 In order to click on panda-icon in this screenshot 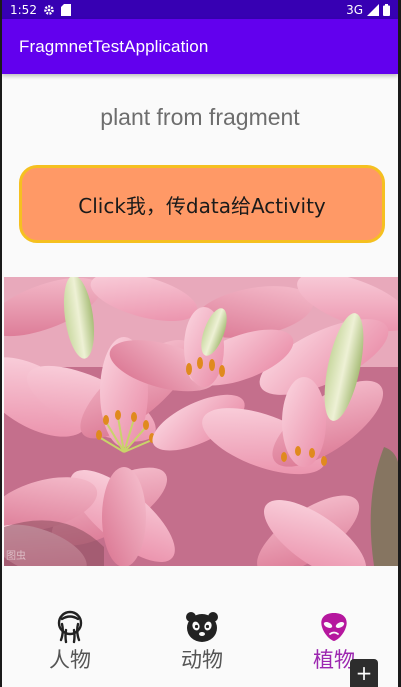, I will do `click(202, 627)`.